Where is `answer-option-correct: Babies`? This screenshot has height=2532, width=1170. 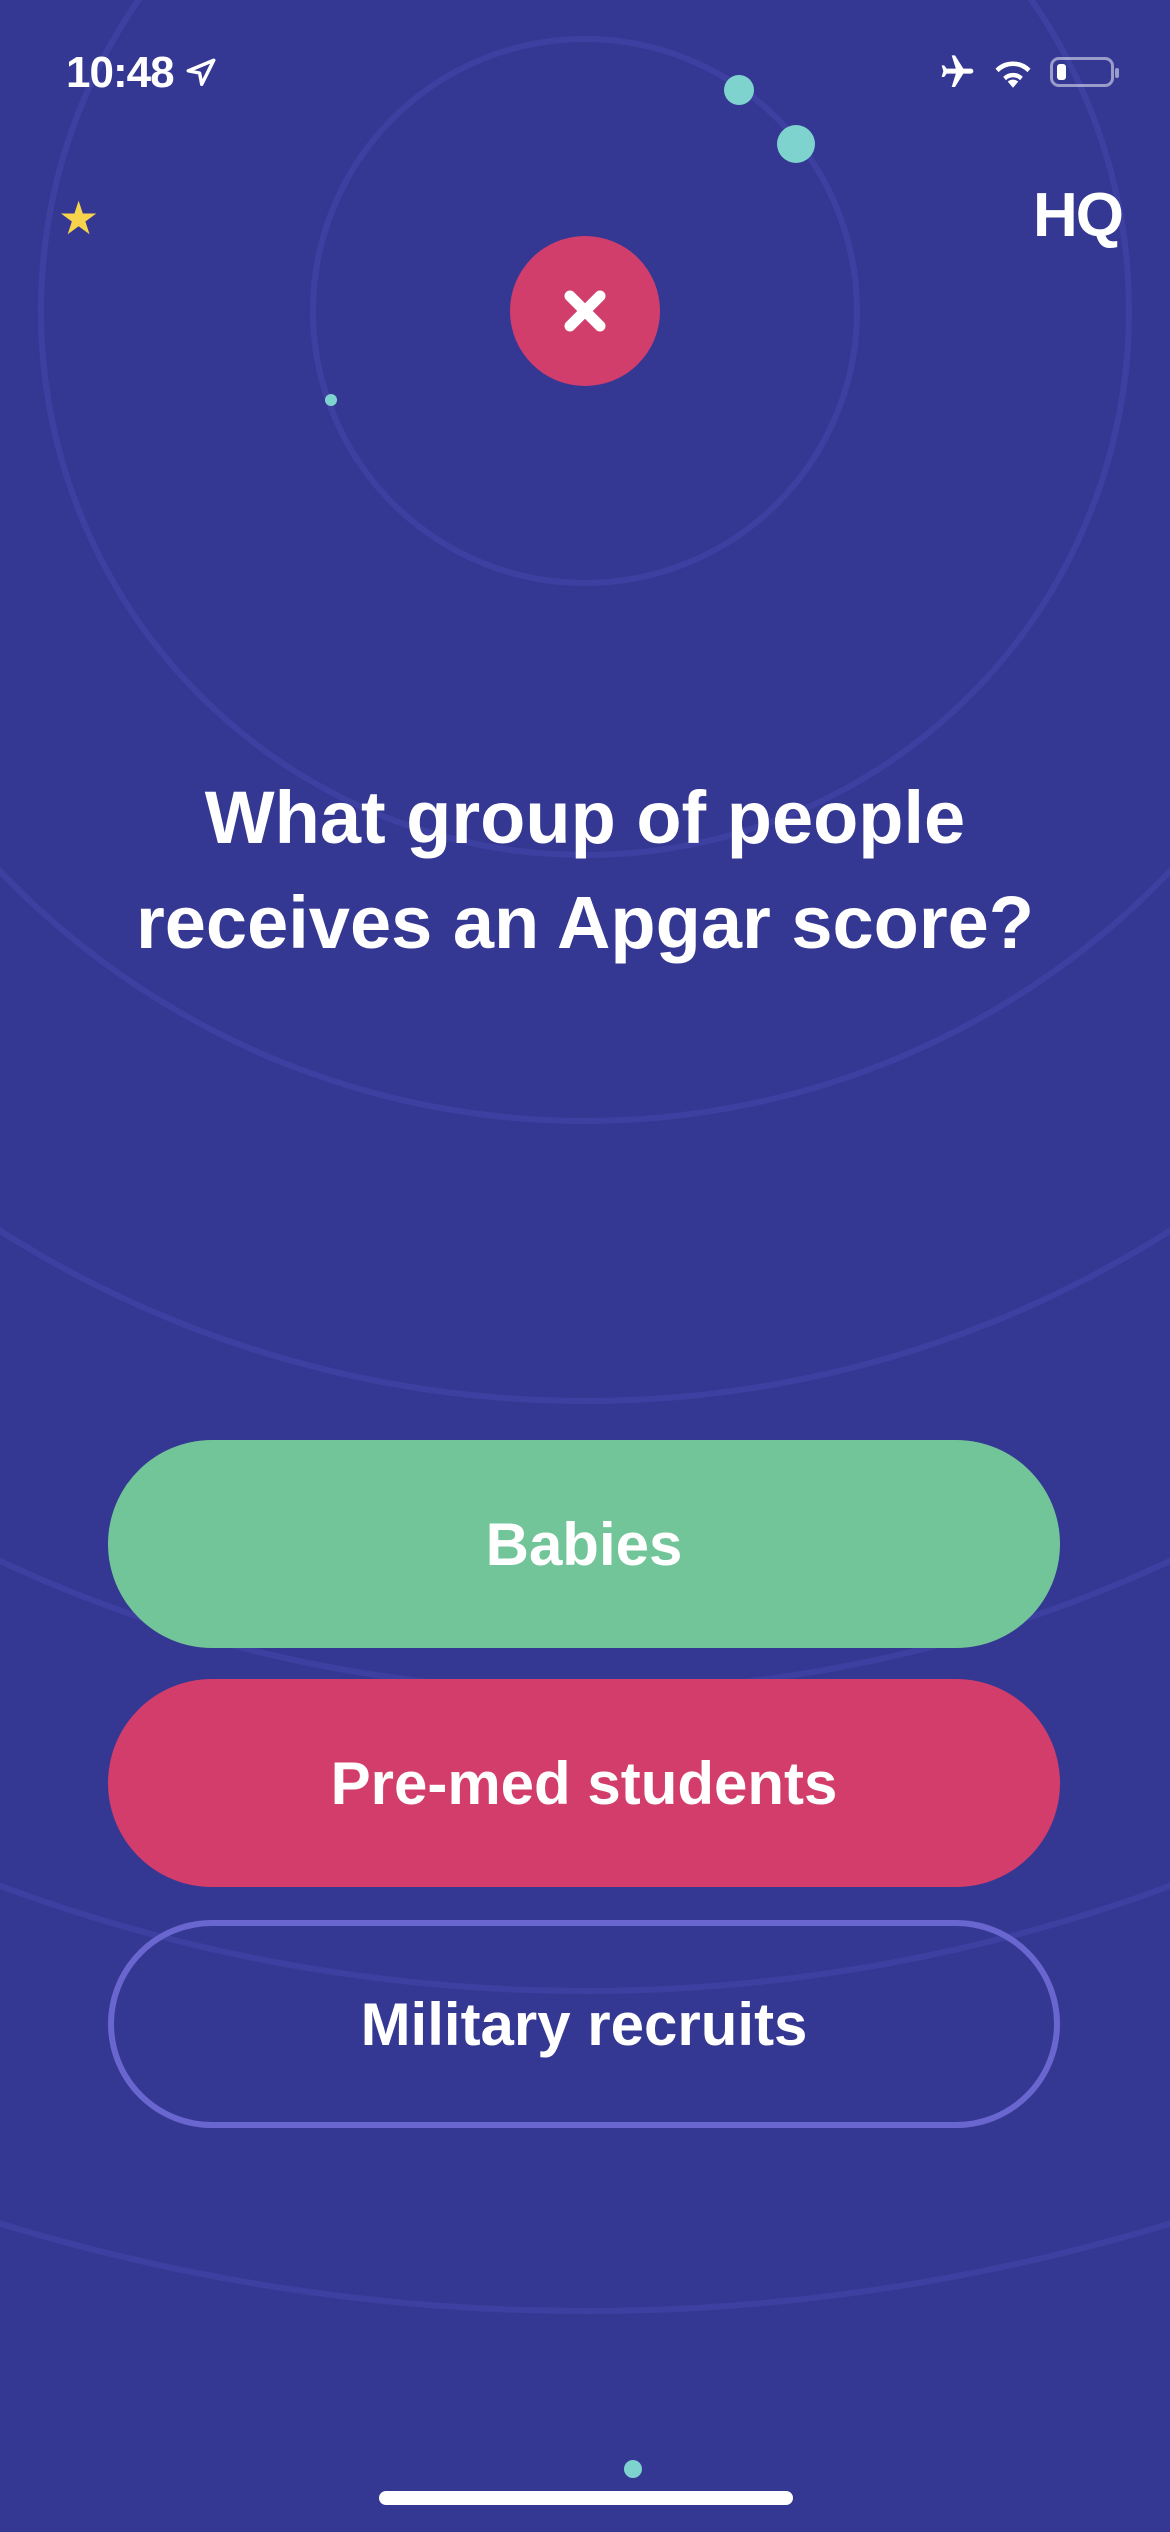 answer-option-correct: Babies is located at coordinates (584, 1544).